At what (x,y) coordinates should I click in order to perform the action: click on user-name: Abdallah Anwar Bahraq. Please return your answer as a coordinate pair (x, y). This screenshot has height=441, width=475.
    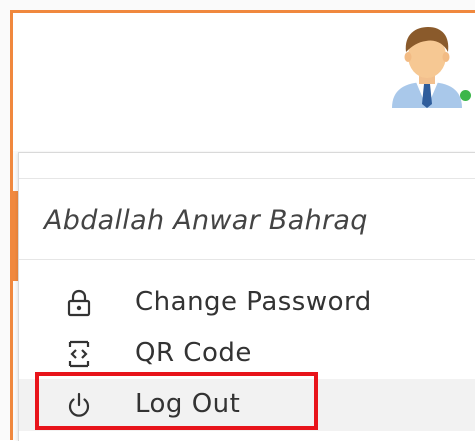
    Looking at the image, I should click on (206, 220).